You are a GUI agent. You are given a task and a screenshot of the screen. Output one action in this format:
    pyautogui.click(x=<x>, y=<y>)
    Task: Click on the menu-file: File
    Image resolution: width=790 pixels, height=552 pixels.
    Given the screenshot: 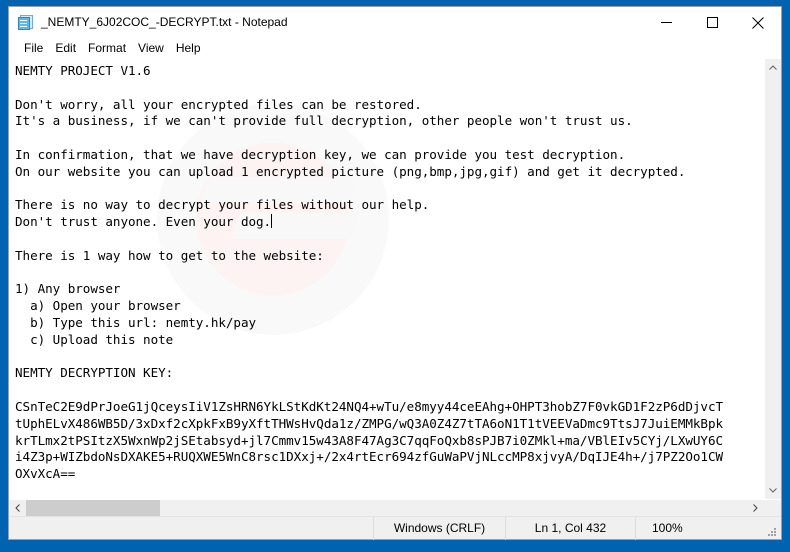 What is the action you would take?
    pyautogui.click(x=33, y=48)
    